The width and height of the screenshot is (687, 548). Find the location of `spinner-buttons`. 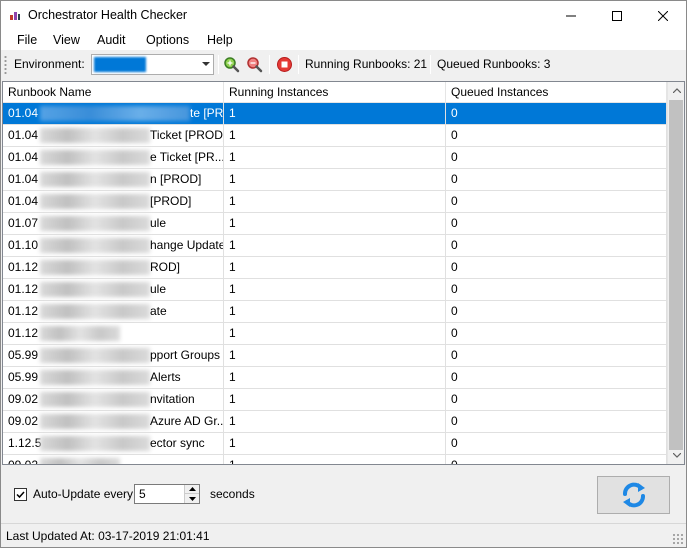

spinner-buttons is located at coordinates (191, 494).